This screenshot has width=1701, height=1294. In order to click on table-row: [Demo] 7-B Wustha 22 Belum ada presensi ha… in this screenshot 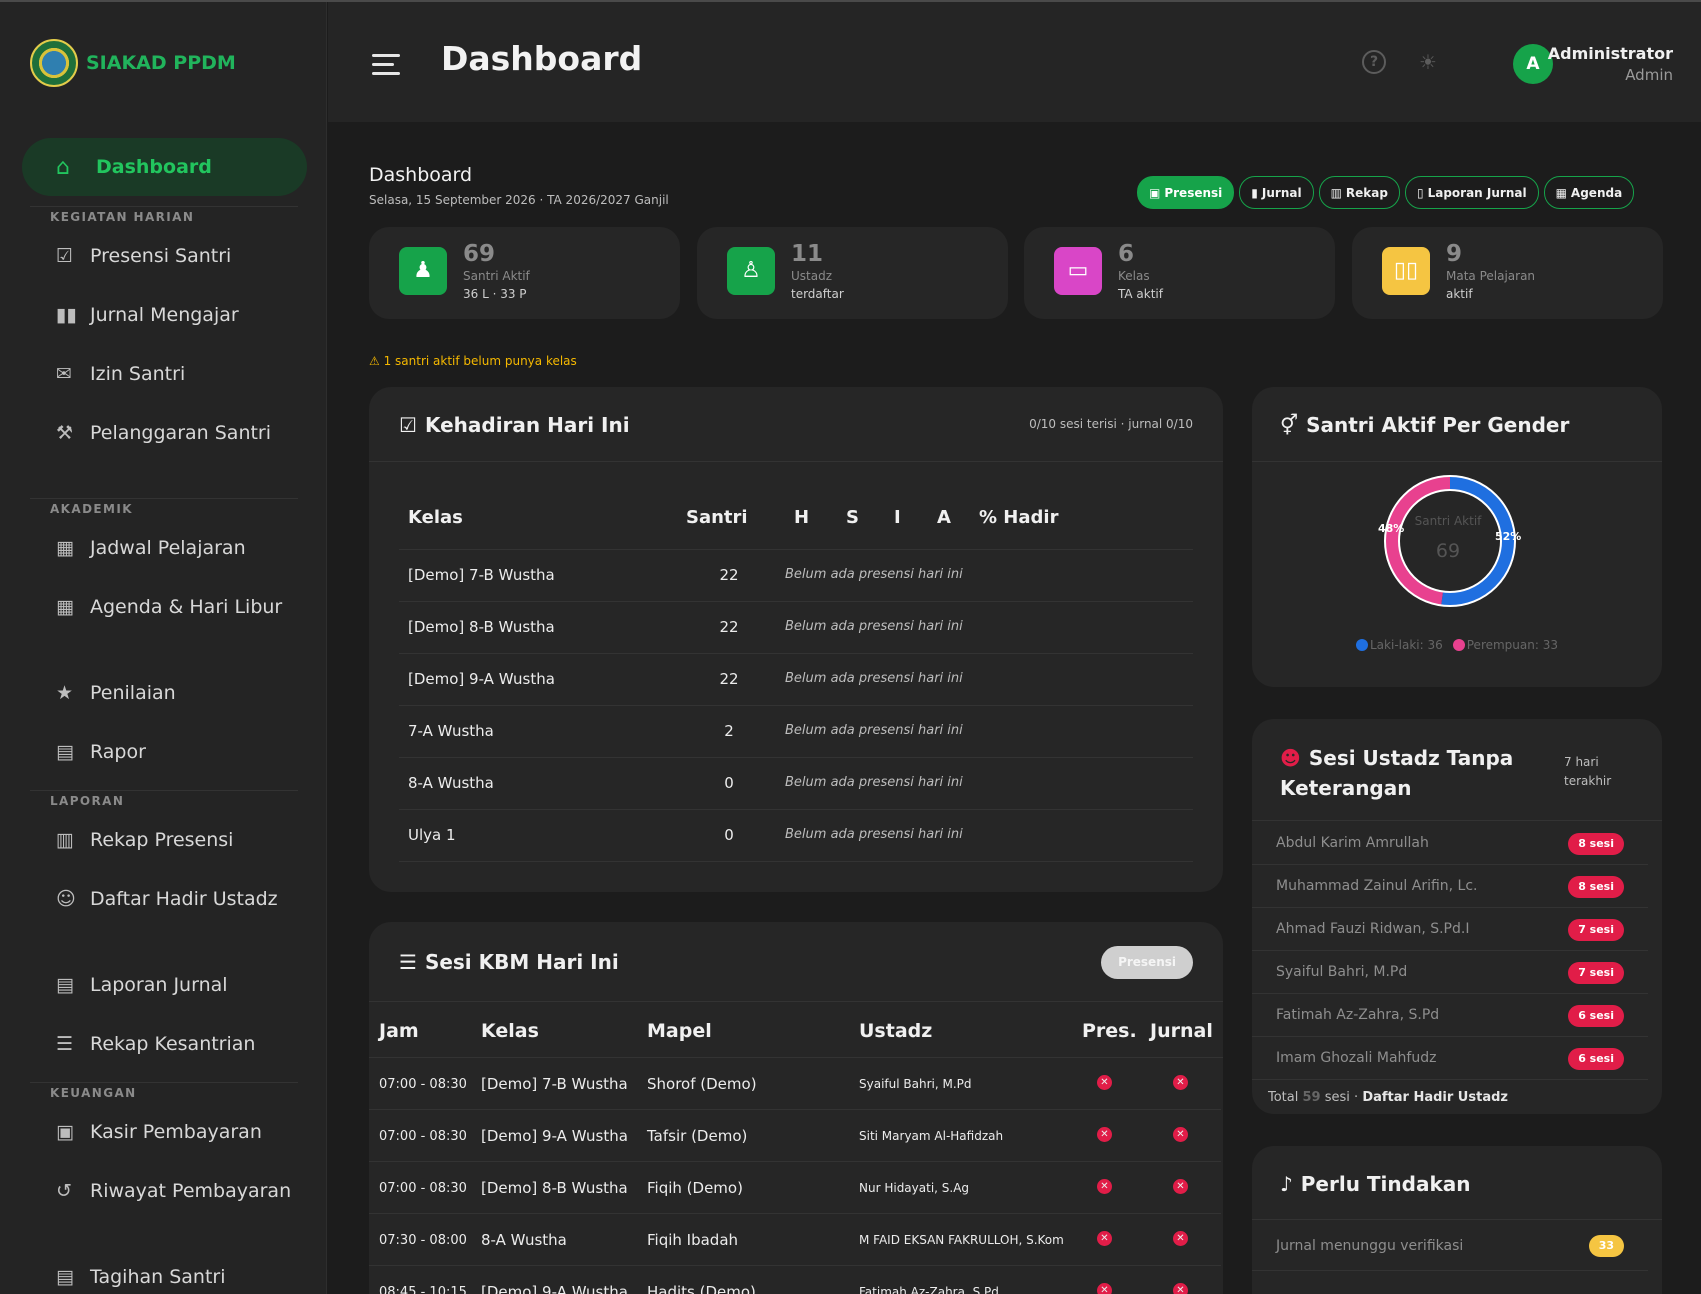, I will do `click(796, 576)`.